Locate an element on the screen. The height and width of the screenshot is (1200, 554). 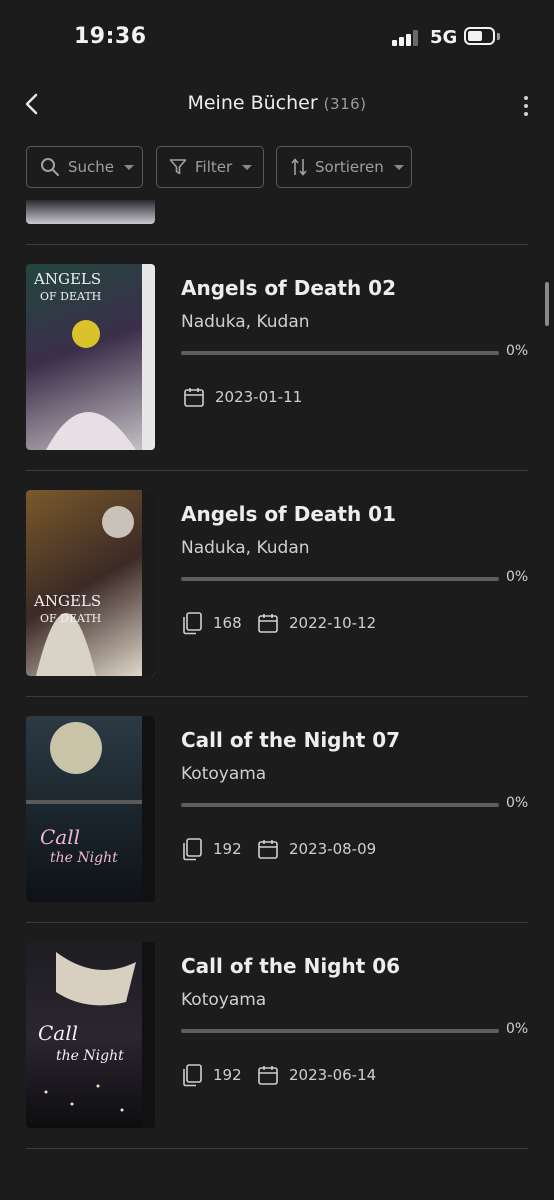
date-text: 2023-01-11 is located at coordinates (259, 397).